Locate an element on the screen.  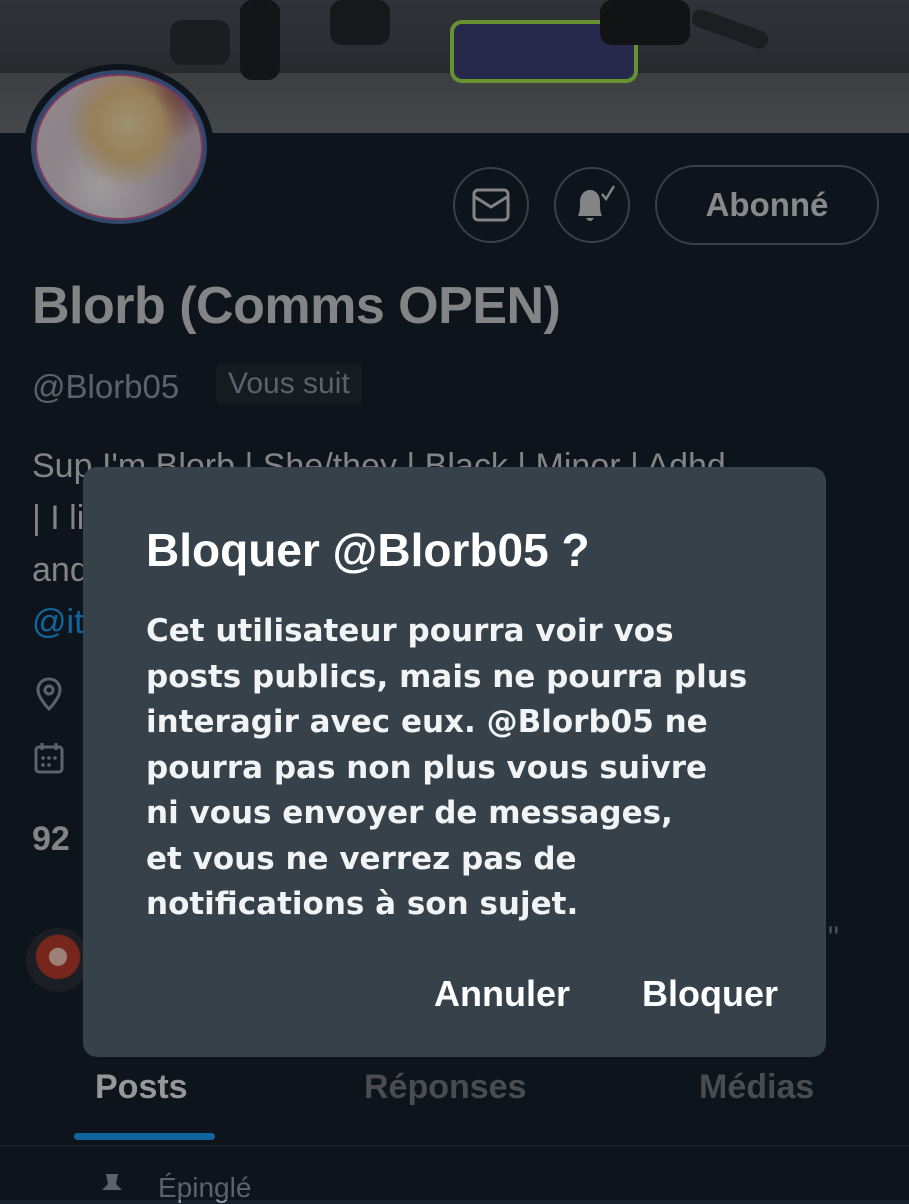
dialog-body-line: notifications à son sujet. is located at coordinates (362, 904).